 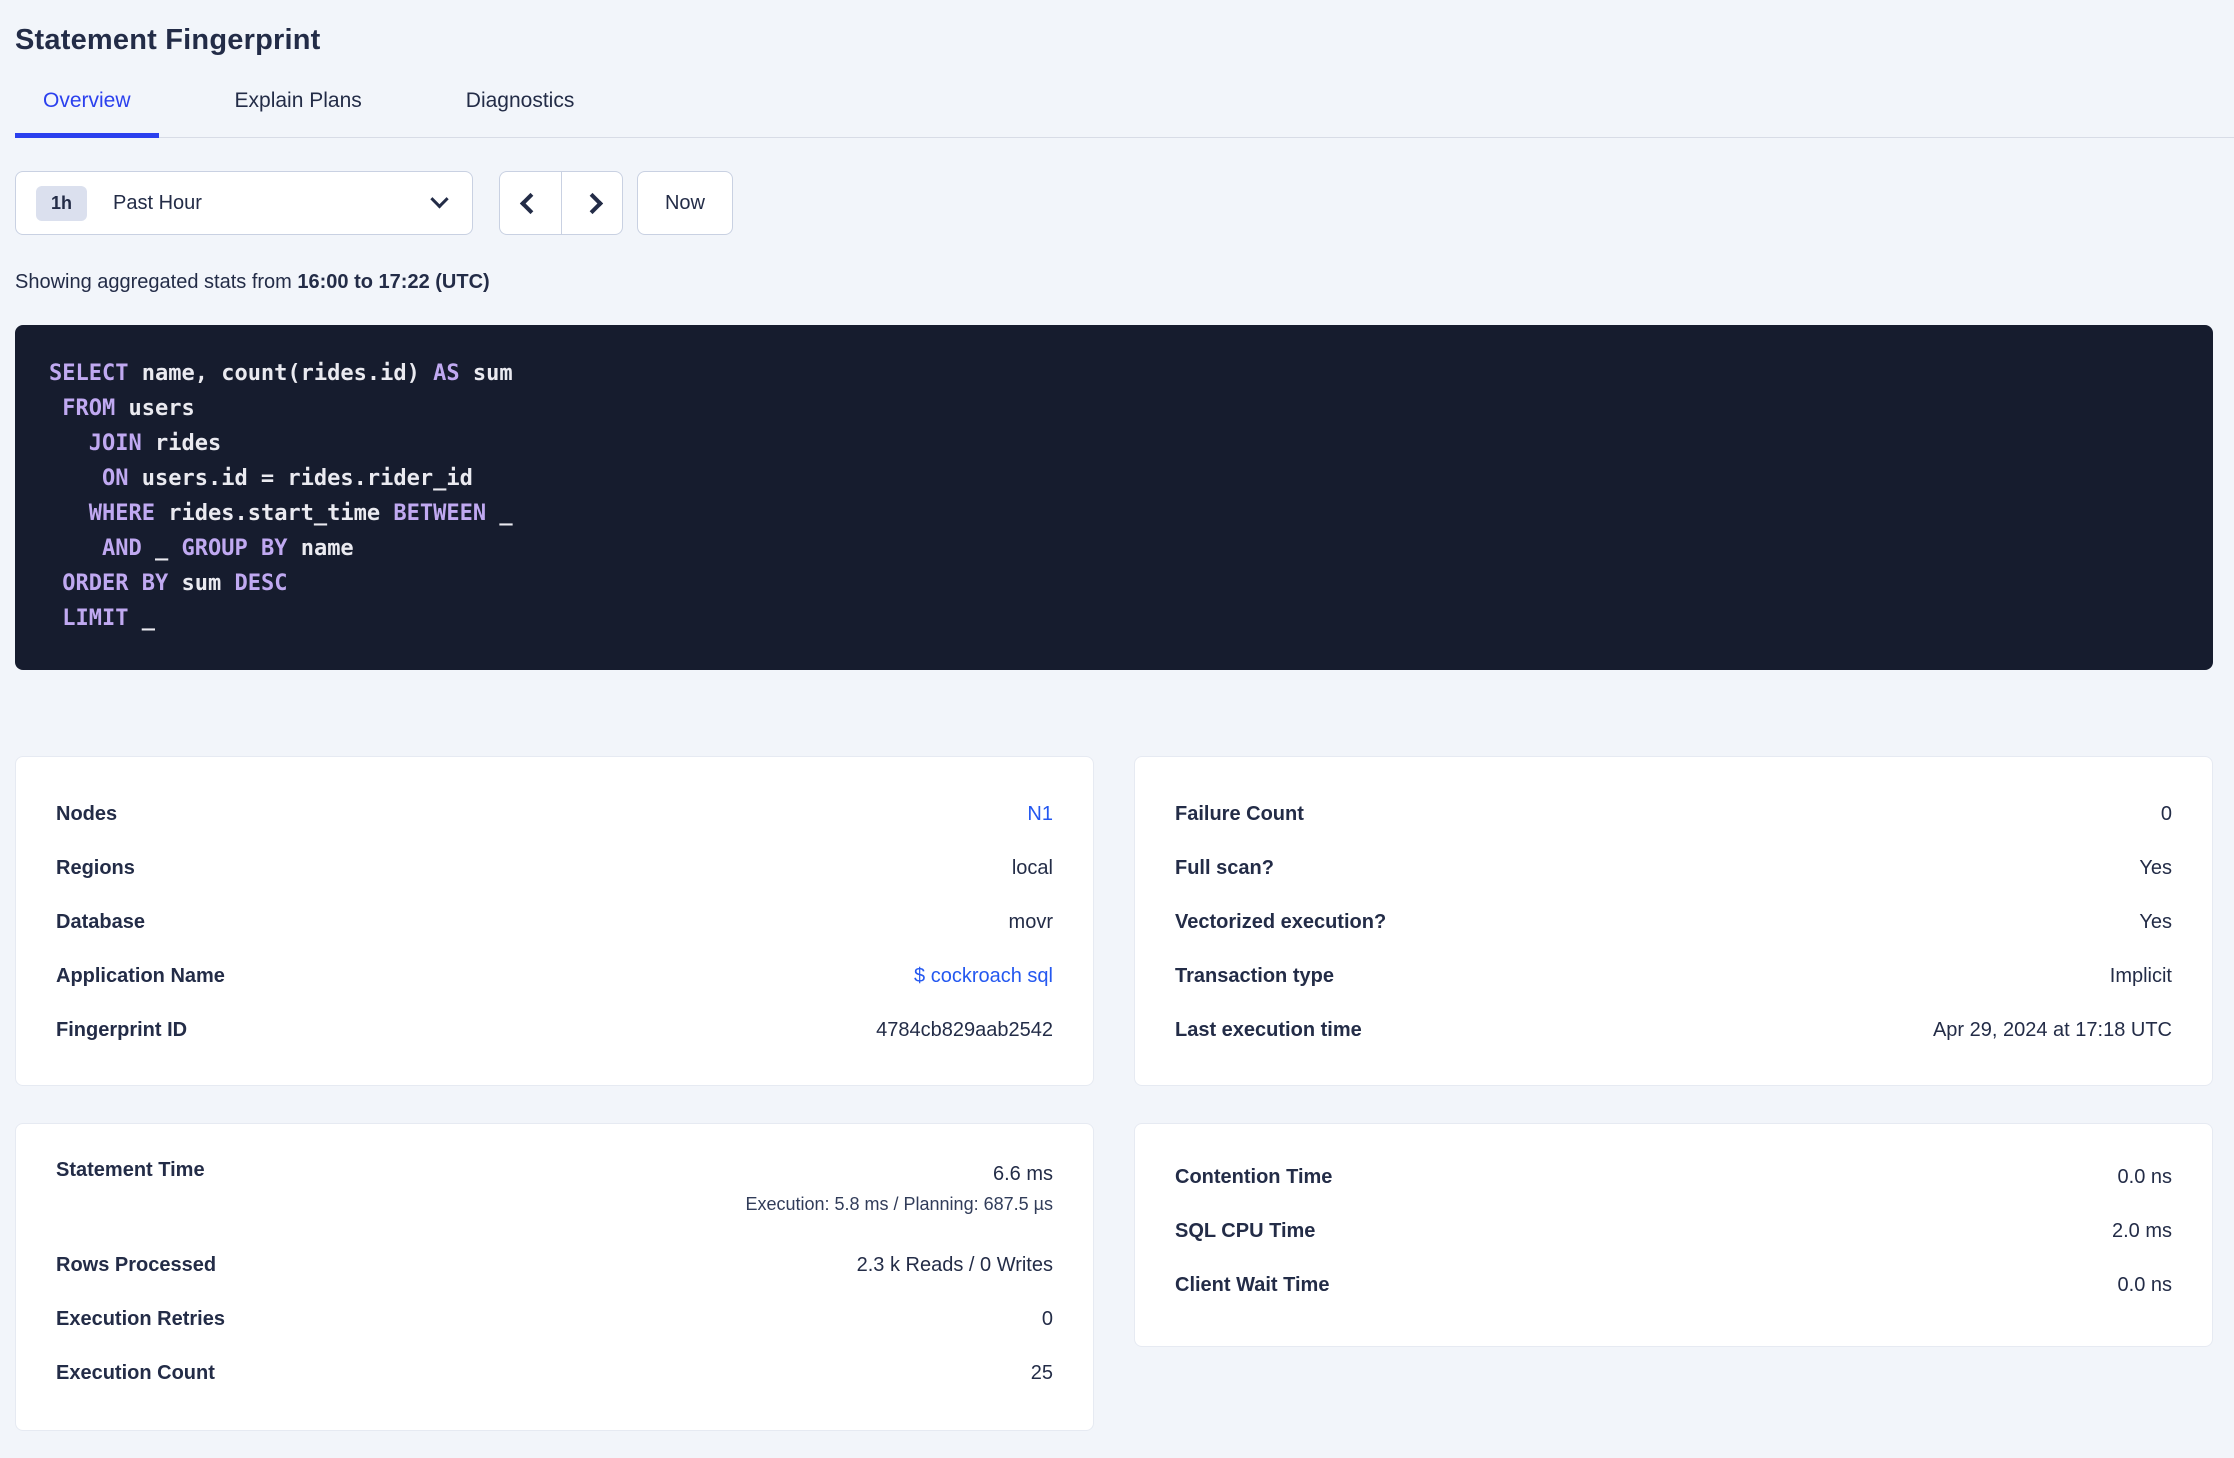 What do you see at coordinates (1224, 867) in the screenshot?
I see `row-label: Full scan?` at bounding box center [1224, 867].